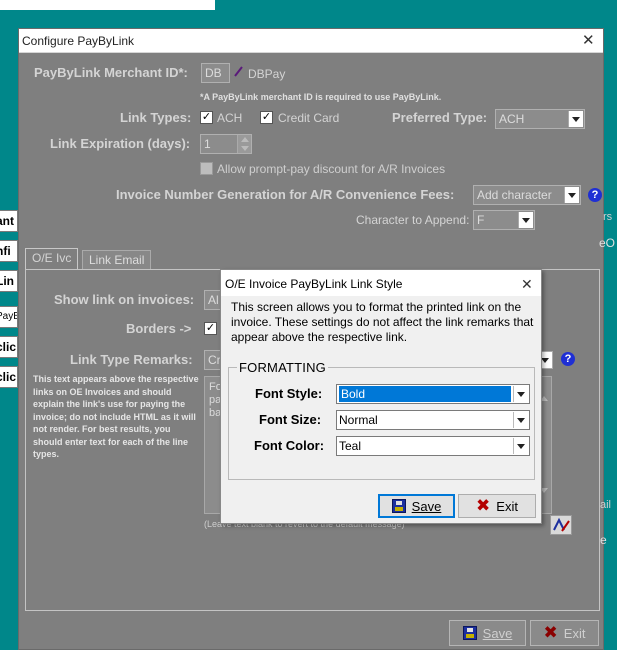  I want to click on font-size-select: Normal, so click(433, 420).